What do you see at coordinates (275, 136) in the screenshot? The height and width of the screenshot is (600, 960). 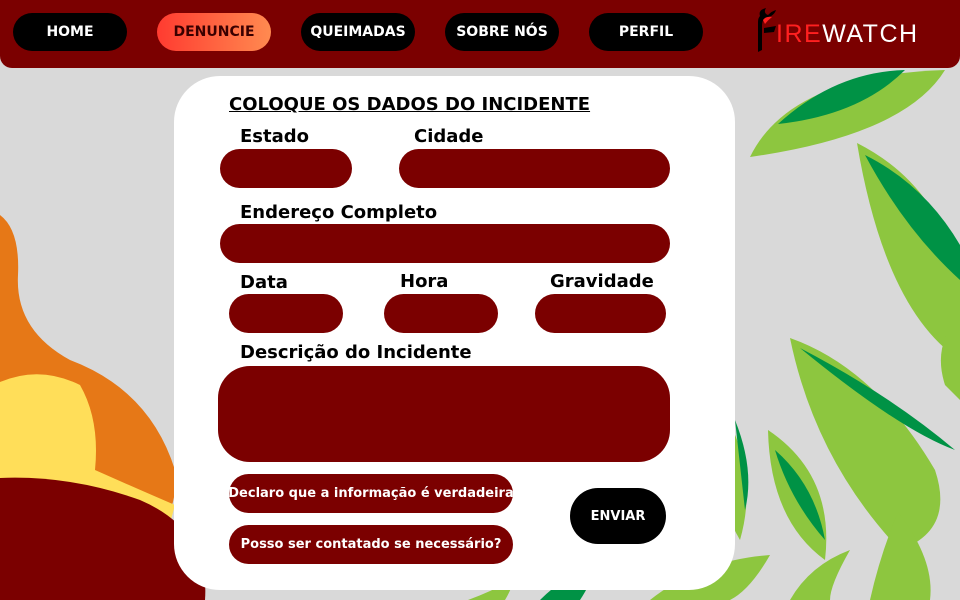 I see `estado-label: Estado` at bounding box center [275, 136].